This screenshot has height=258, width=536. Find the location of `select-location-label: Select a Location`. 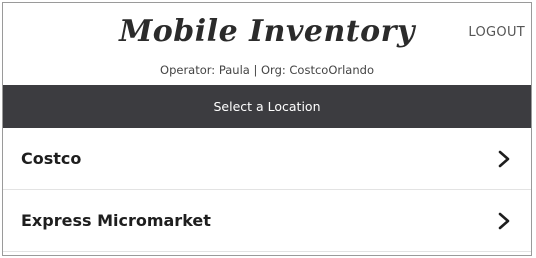

select-location-label: Select a Location is located at coordinates (267, 106).